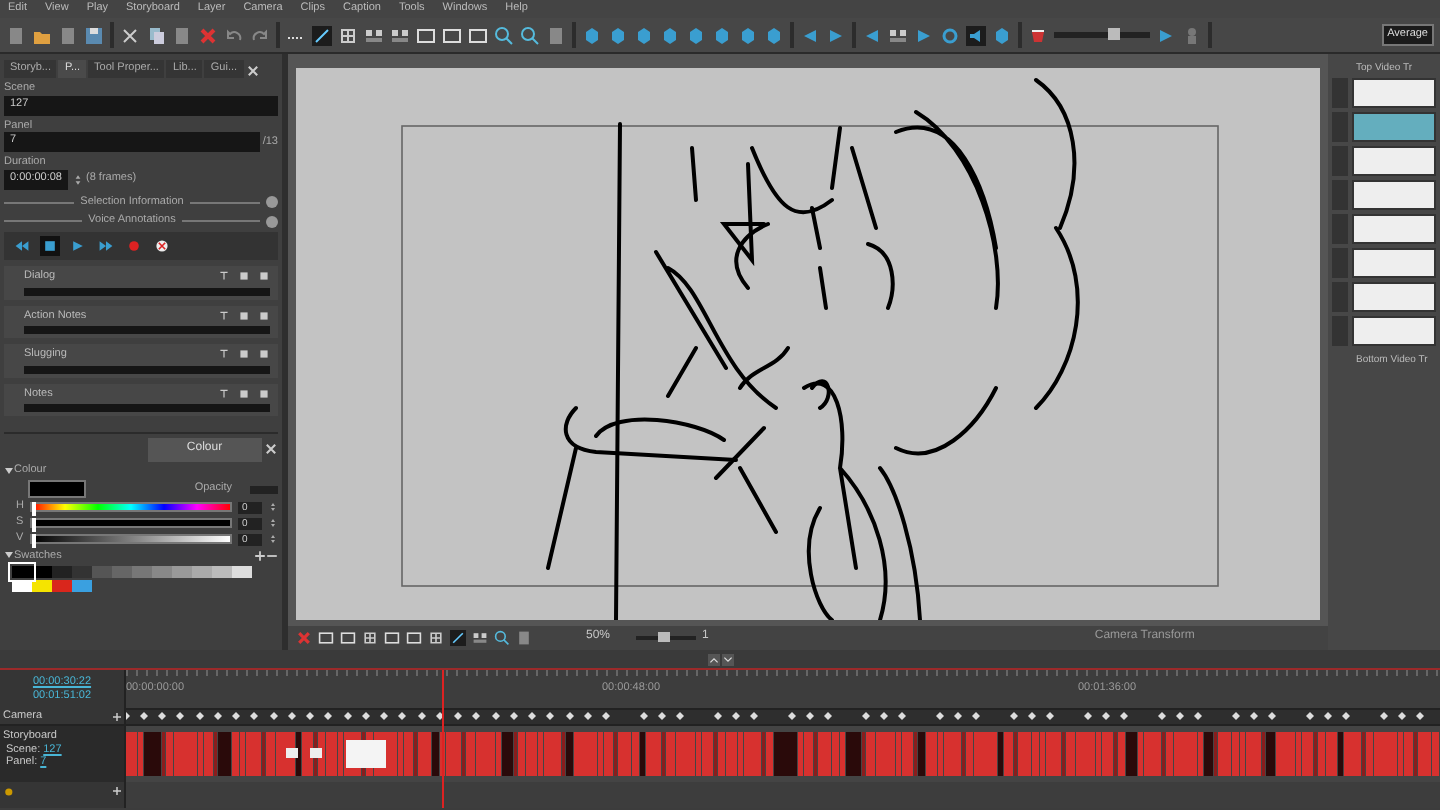  What do you see at coordinates (727, 659) in the screenshot?
I see `chevron-down-icon` at bounding box center [727, 659].